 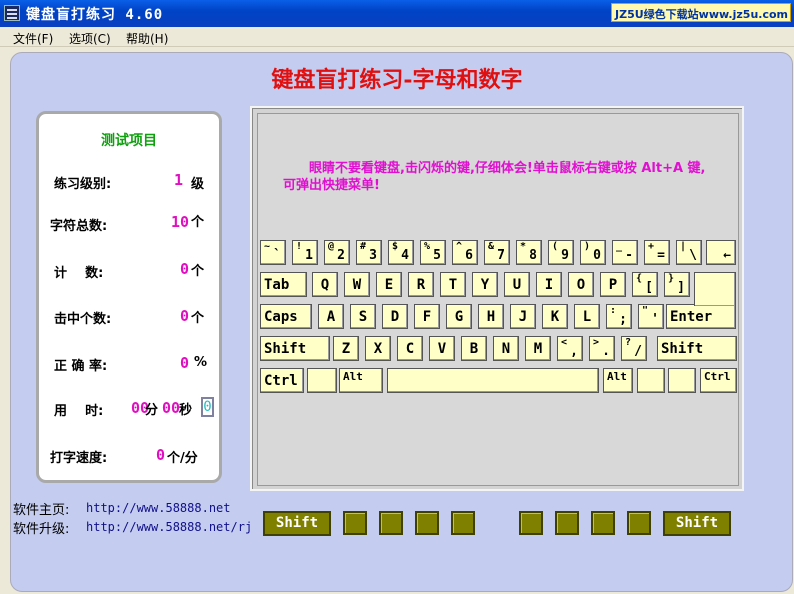 I want to click on key-label: Y, so click(x=485, y=285).